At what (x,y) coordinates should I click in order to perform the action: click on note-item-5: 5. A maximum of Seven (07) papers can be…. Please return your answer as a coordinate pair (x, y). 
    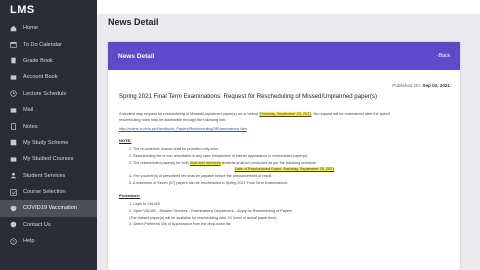
    Looking at the image, I should click on (208, 183).